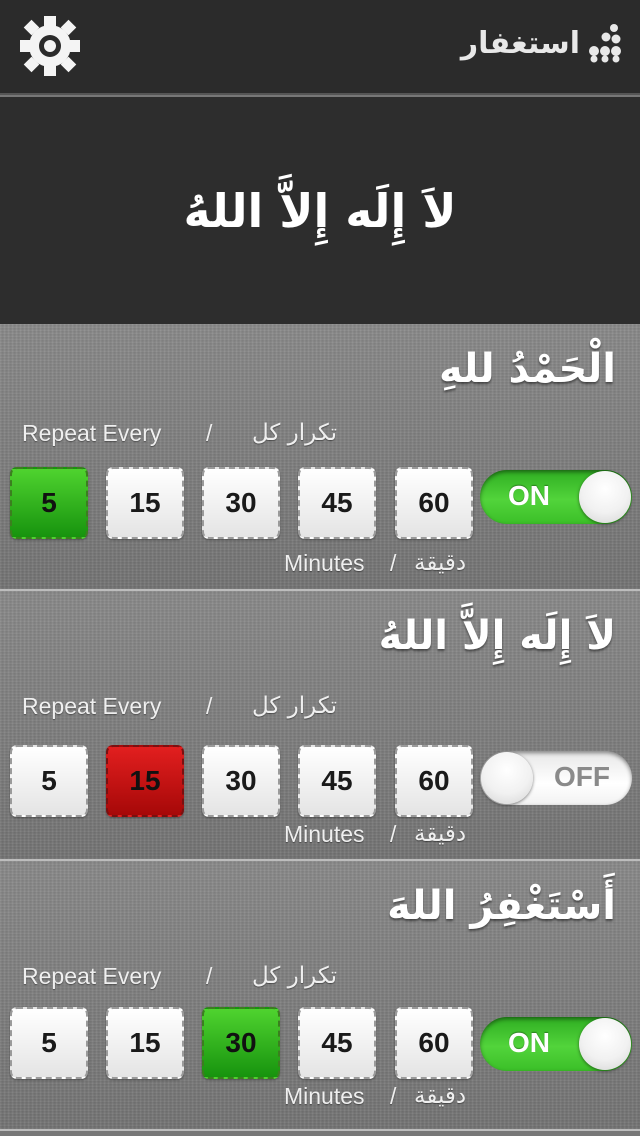  Describe the element at coordinates (497, 636) in the screenshot. I see `dhikr-title: لاَ إِلَه إِلاَّ اللهُ` at that location.